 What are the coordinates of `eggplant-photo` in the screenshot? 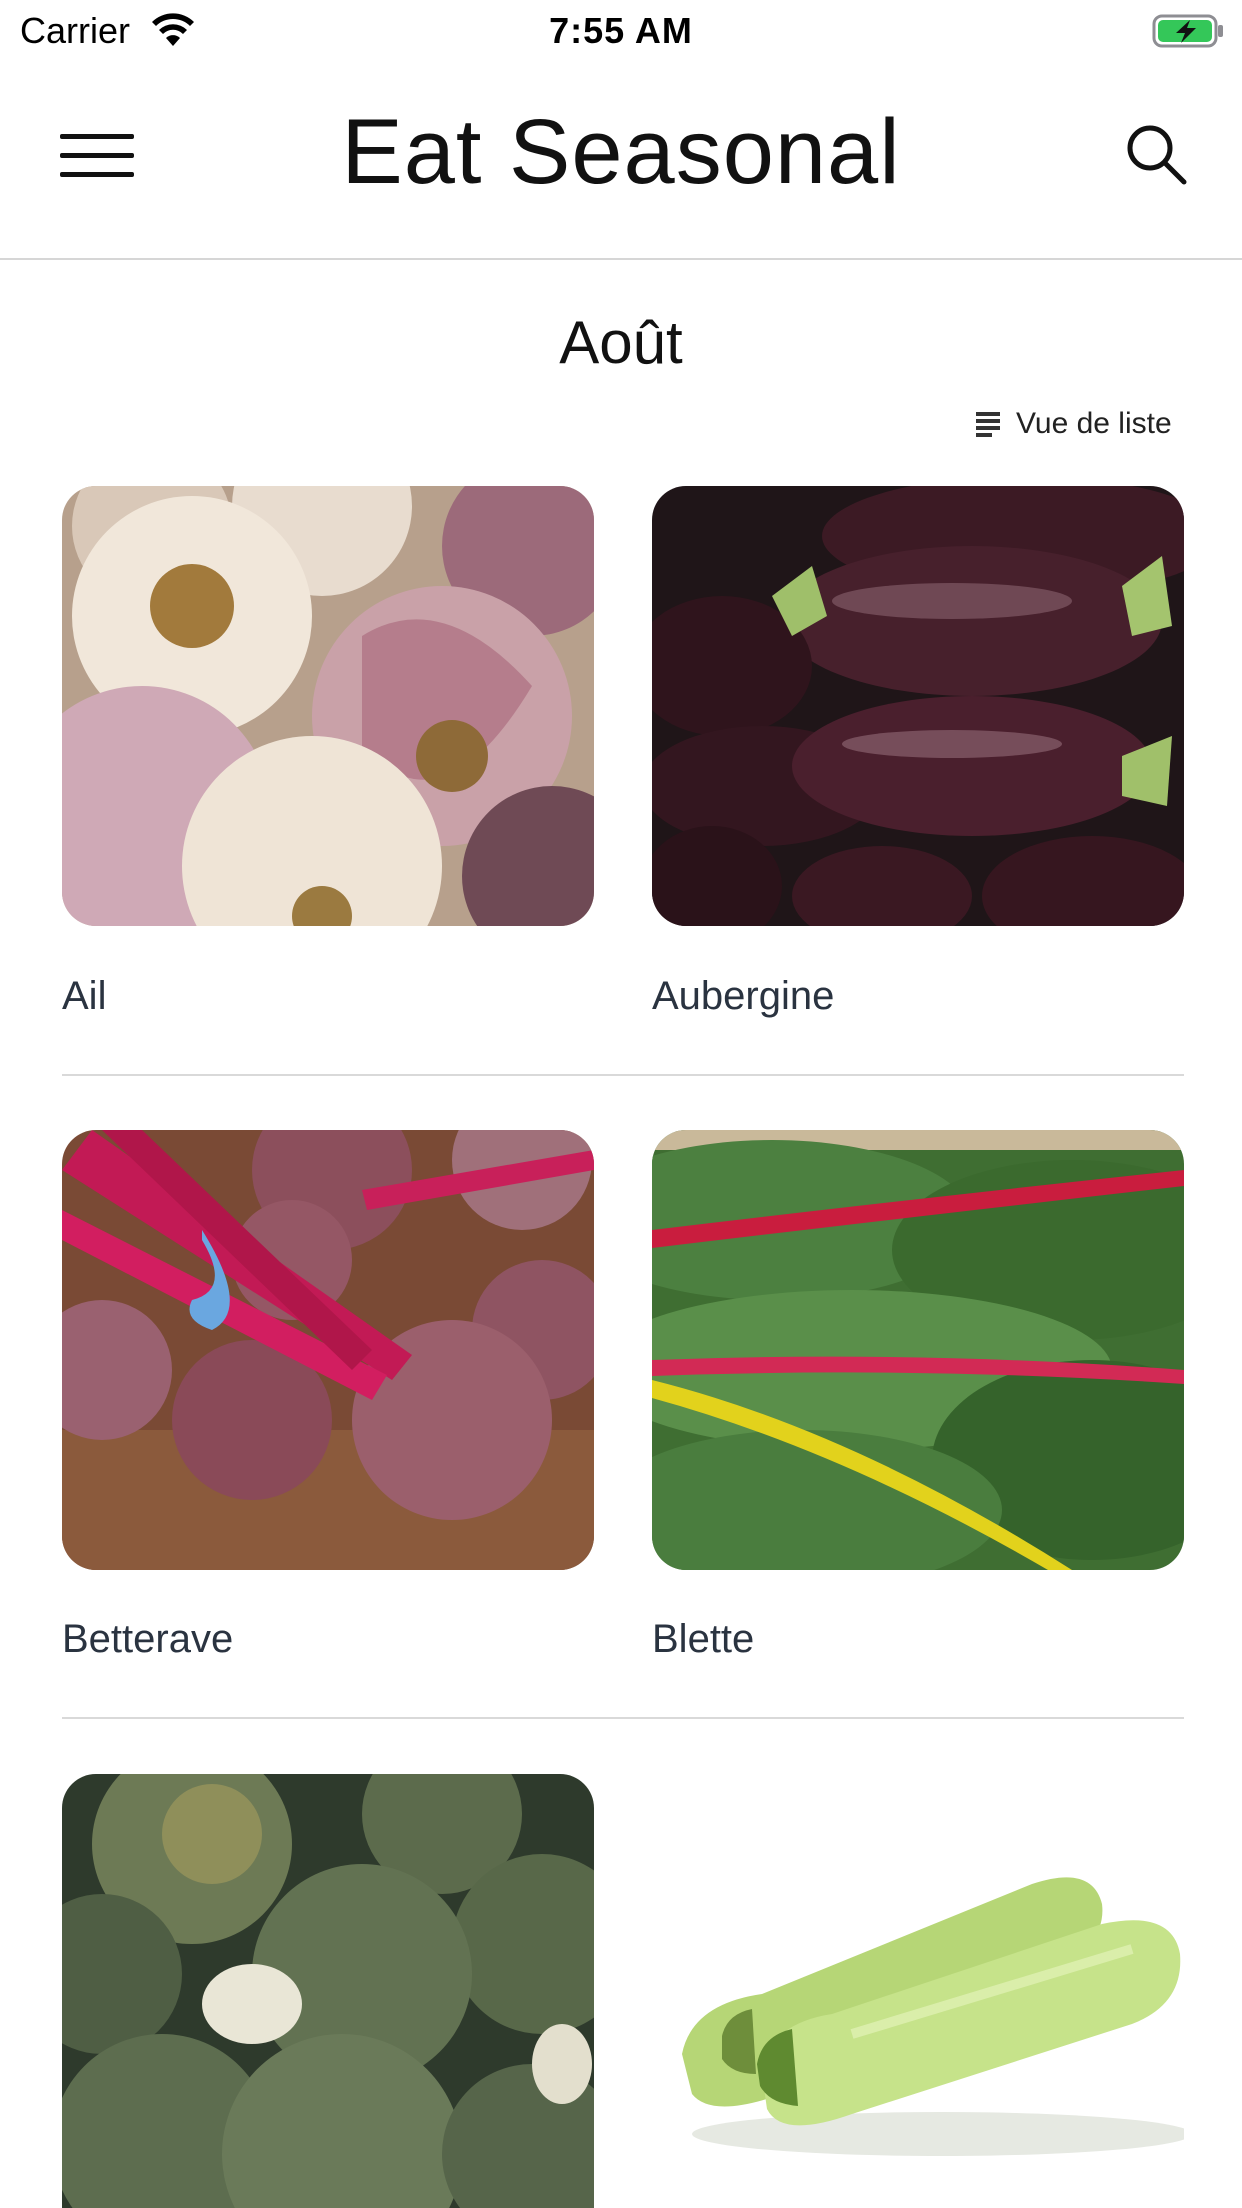 It's located at (918, 706).